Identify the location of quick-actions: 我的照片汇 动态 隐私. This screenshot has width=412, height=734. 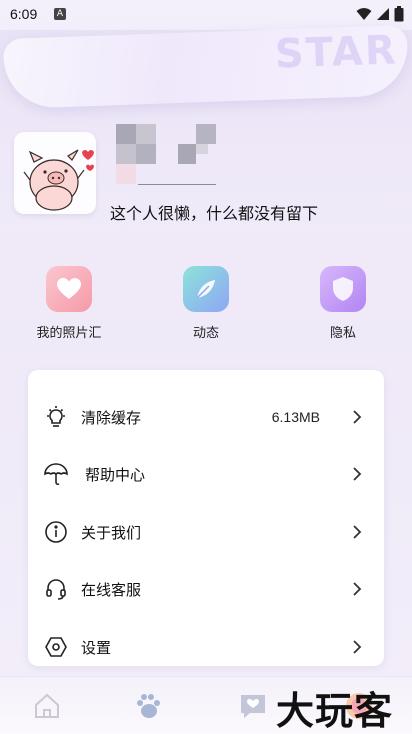
(206, 306).